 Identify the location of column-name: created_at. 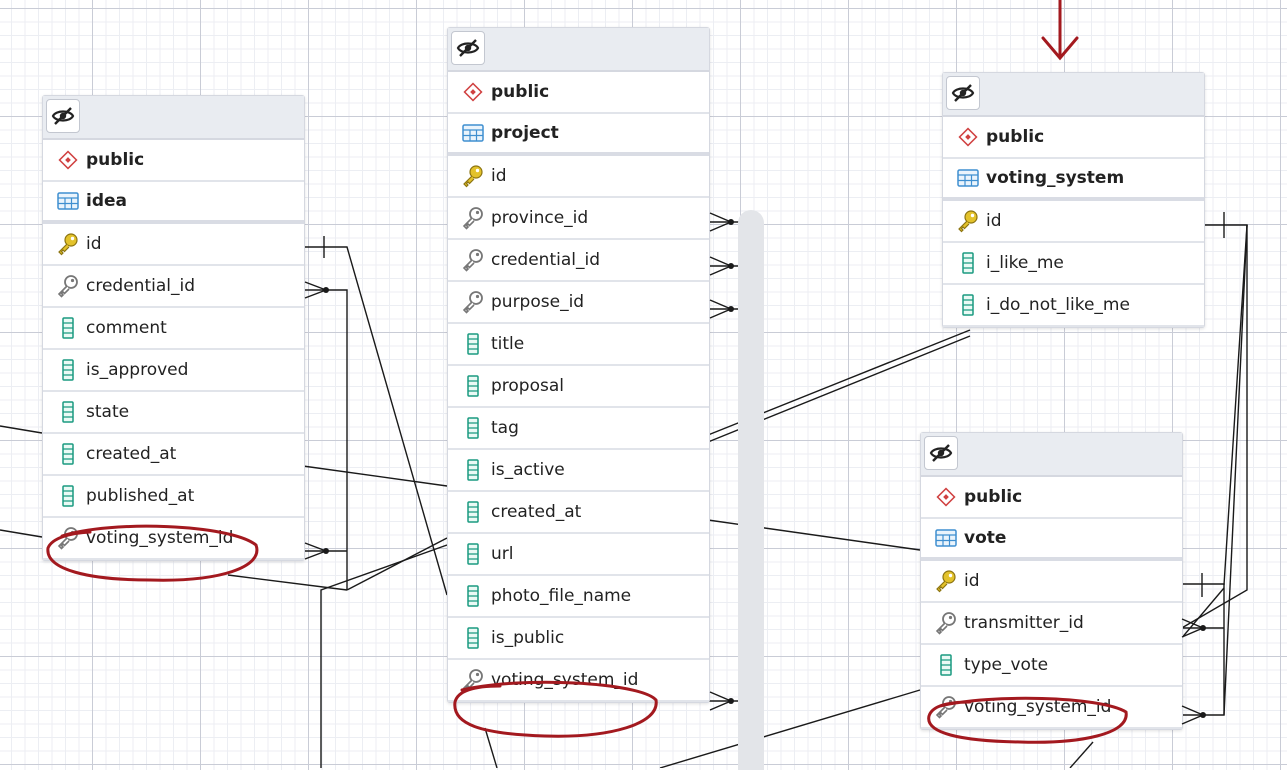
(131, 454).